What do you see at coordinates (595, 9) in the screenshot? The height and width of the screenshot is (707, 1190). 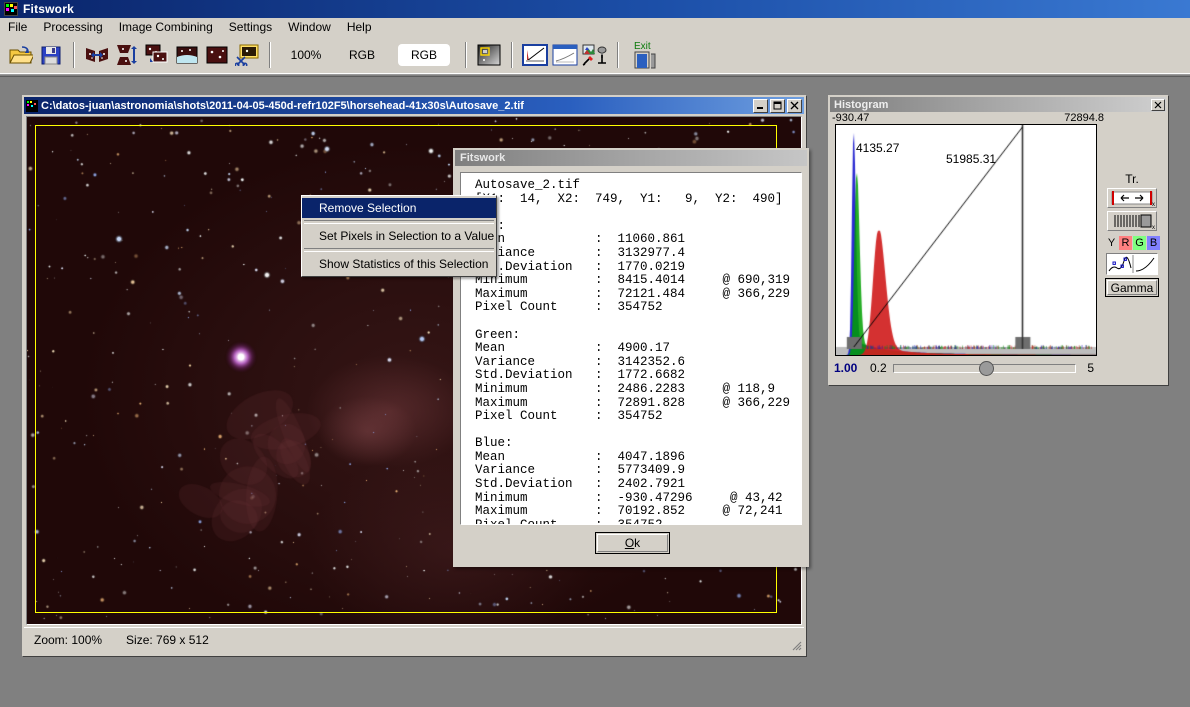 I see `app-titlebar: Fitswork` at bounding box center [595, 9].